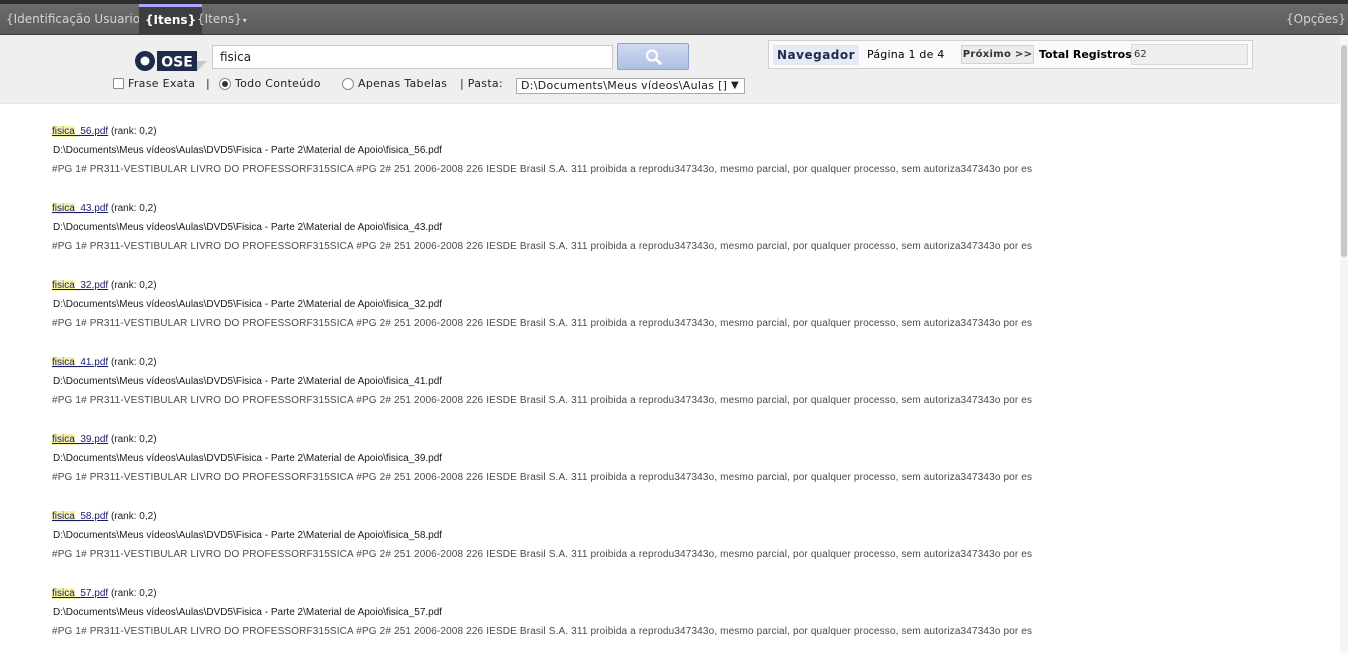 This screenshot has width=1348, height=652. I want to click on result-link: fisica_39.pdf, so click(80, 439).